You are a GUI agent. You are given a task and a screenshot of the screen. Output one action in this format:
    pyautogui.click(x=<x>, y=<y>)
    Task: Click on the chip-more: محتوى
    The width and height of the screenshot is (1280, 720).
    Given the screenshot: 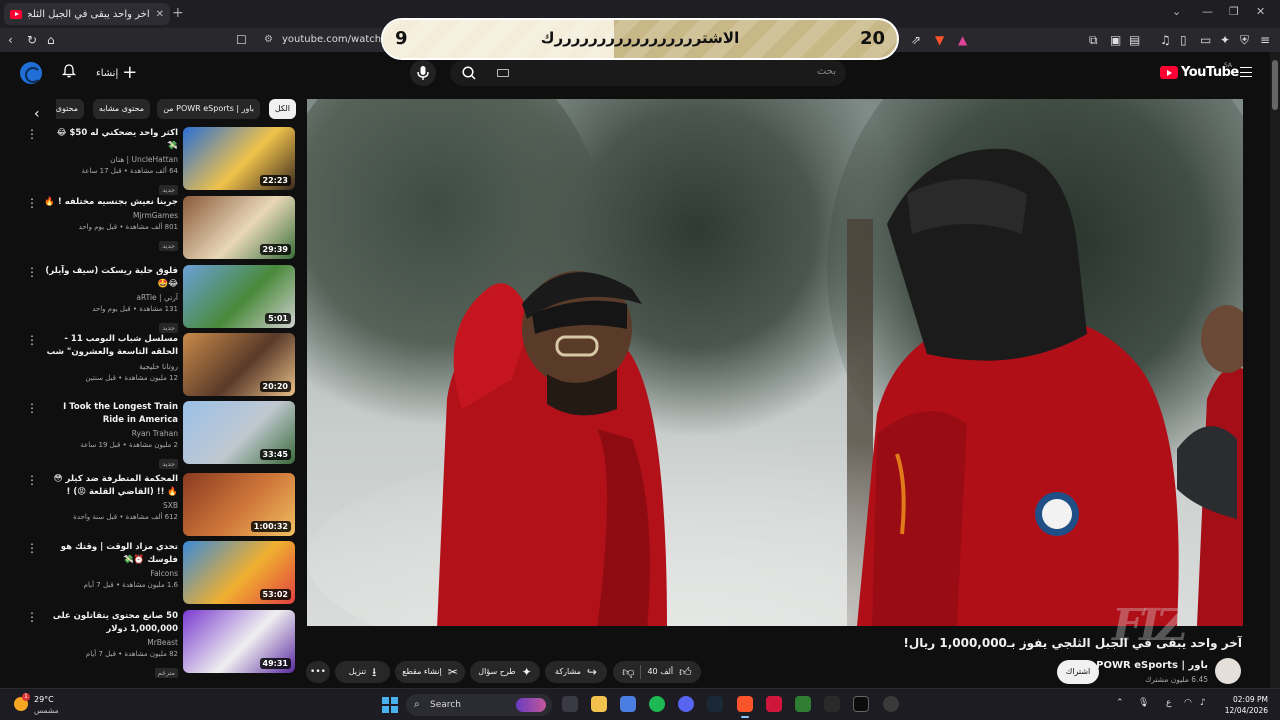 What is the action you would take?
    pyautogui.click(x=70, y=109)
    